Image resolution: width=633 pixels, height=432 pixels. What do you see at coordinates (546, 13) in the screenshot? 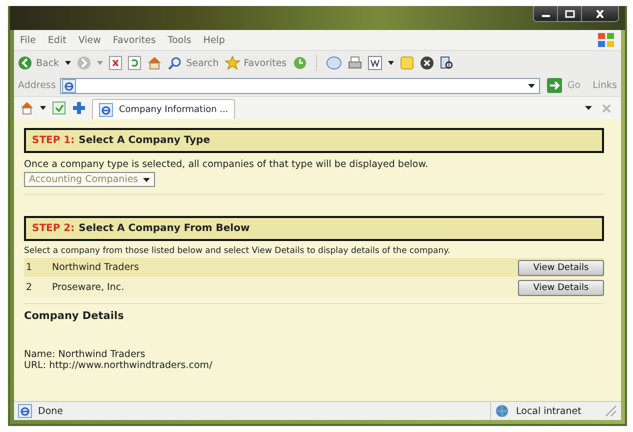
I see `minimize-button` at bounding box center [546, 13].